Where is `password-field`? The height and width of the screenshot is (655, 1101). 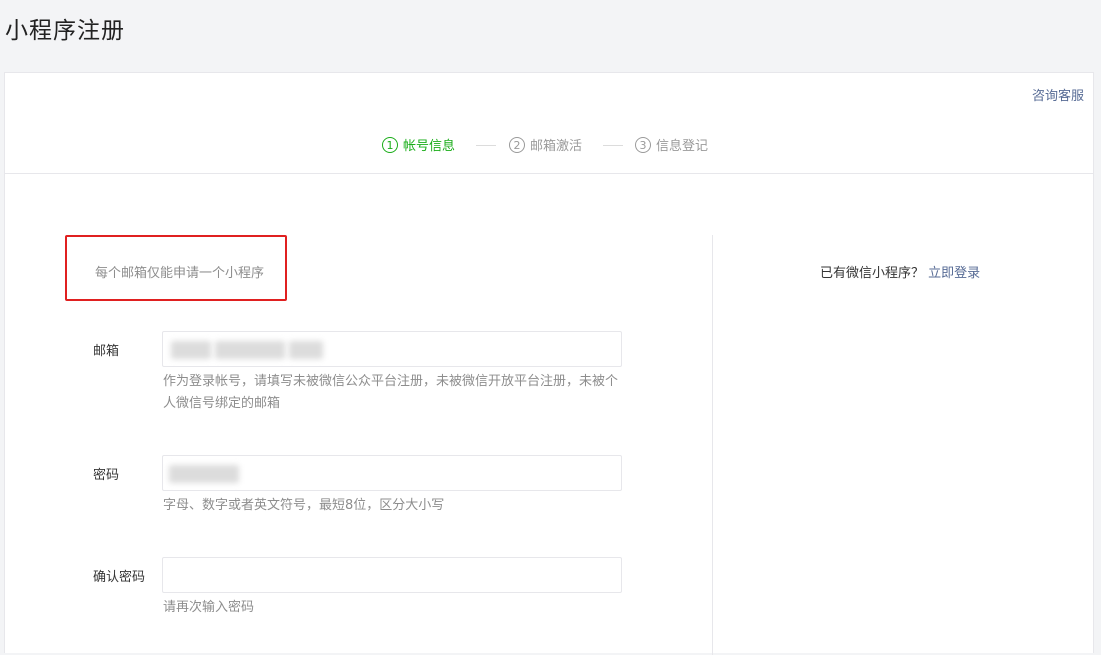
password-field is located at coordinates (392, 473).